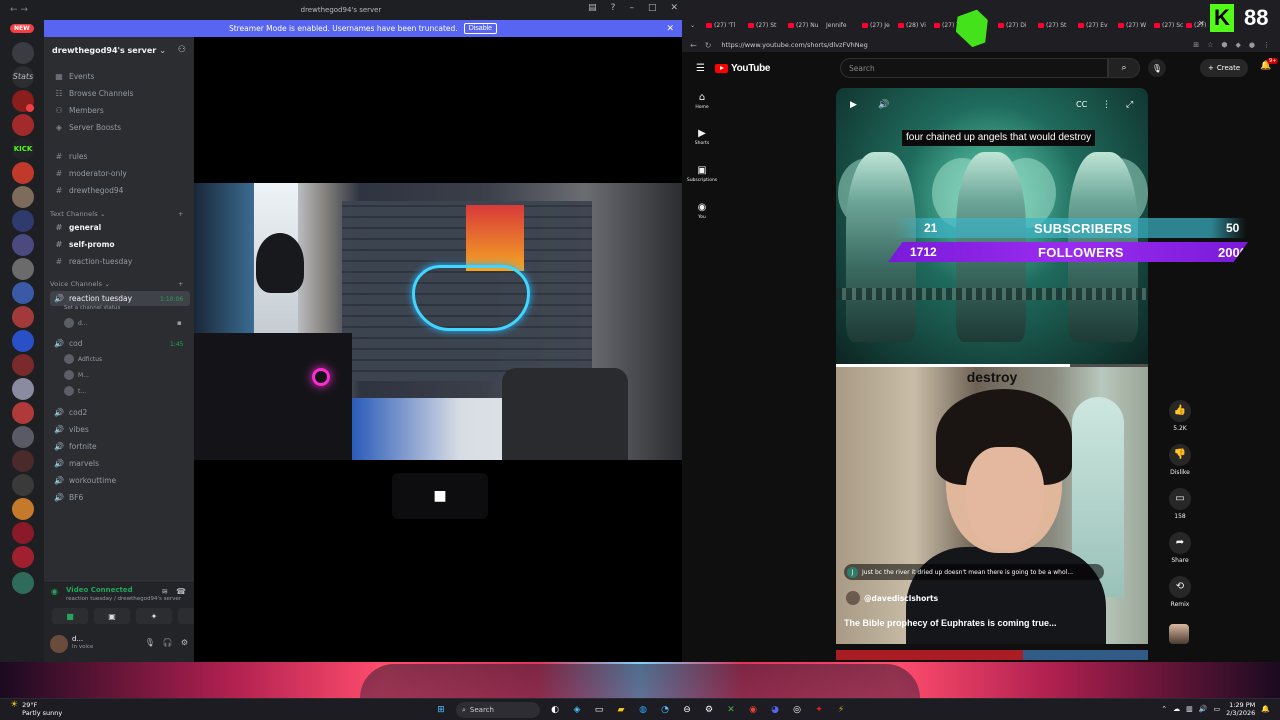 The width and height of the screenshot is (1280, 720). What do you see at coordinates (700, 68) in the screenshot?
I see `hamburger-menu-icon: ☰` at bounding box center [700, 68].